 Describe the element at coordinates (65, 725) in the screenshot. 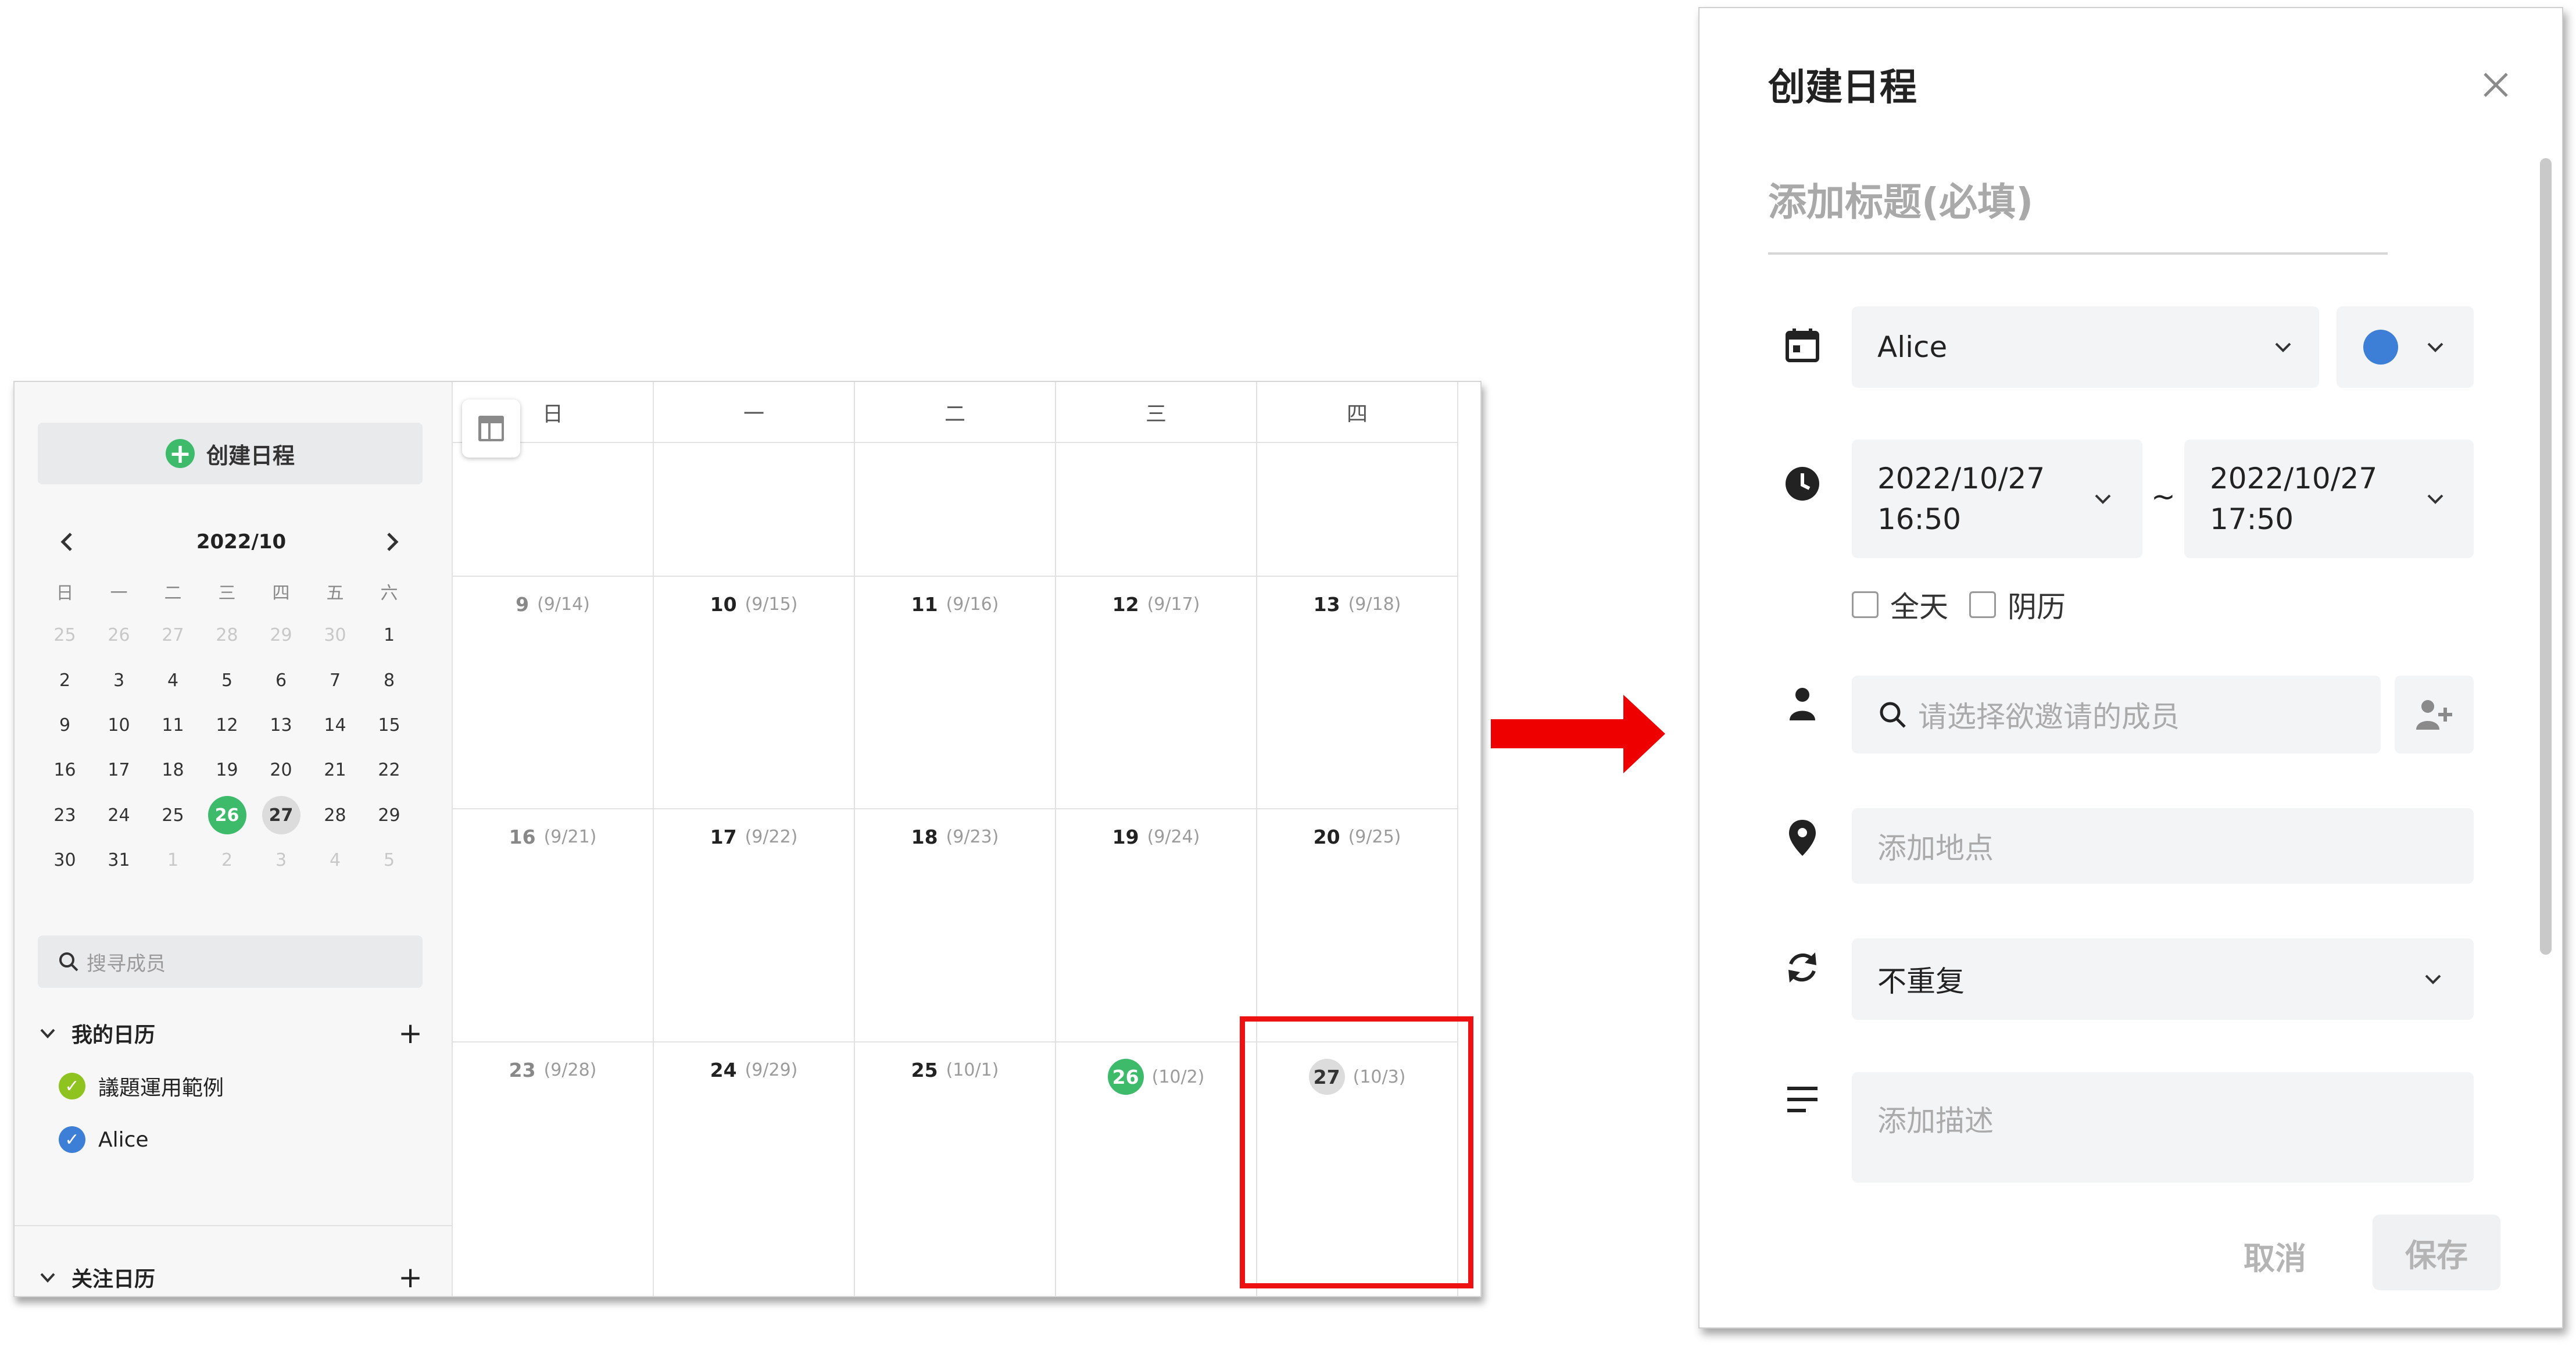

I see `mini-day: 9` at that location.